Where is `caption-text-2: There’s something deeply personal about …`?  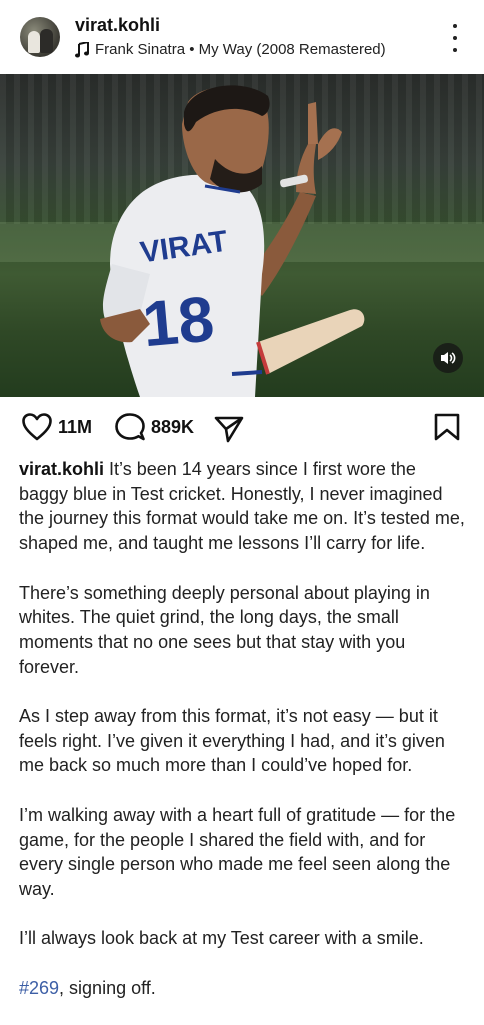 caption-text-2: There’s something deeply personal about … is located at coordinates (224, 629).